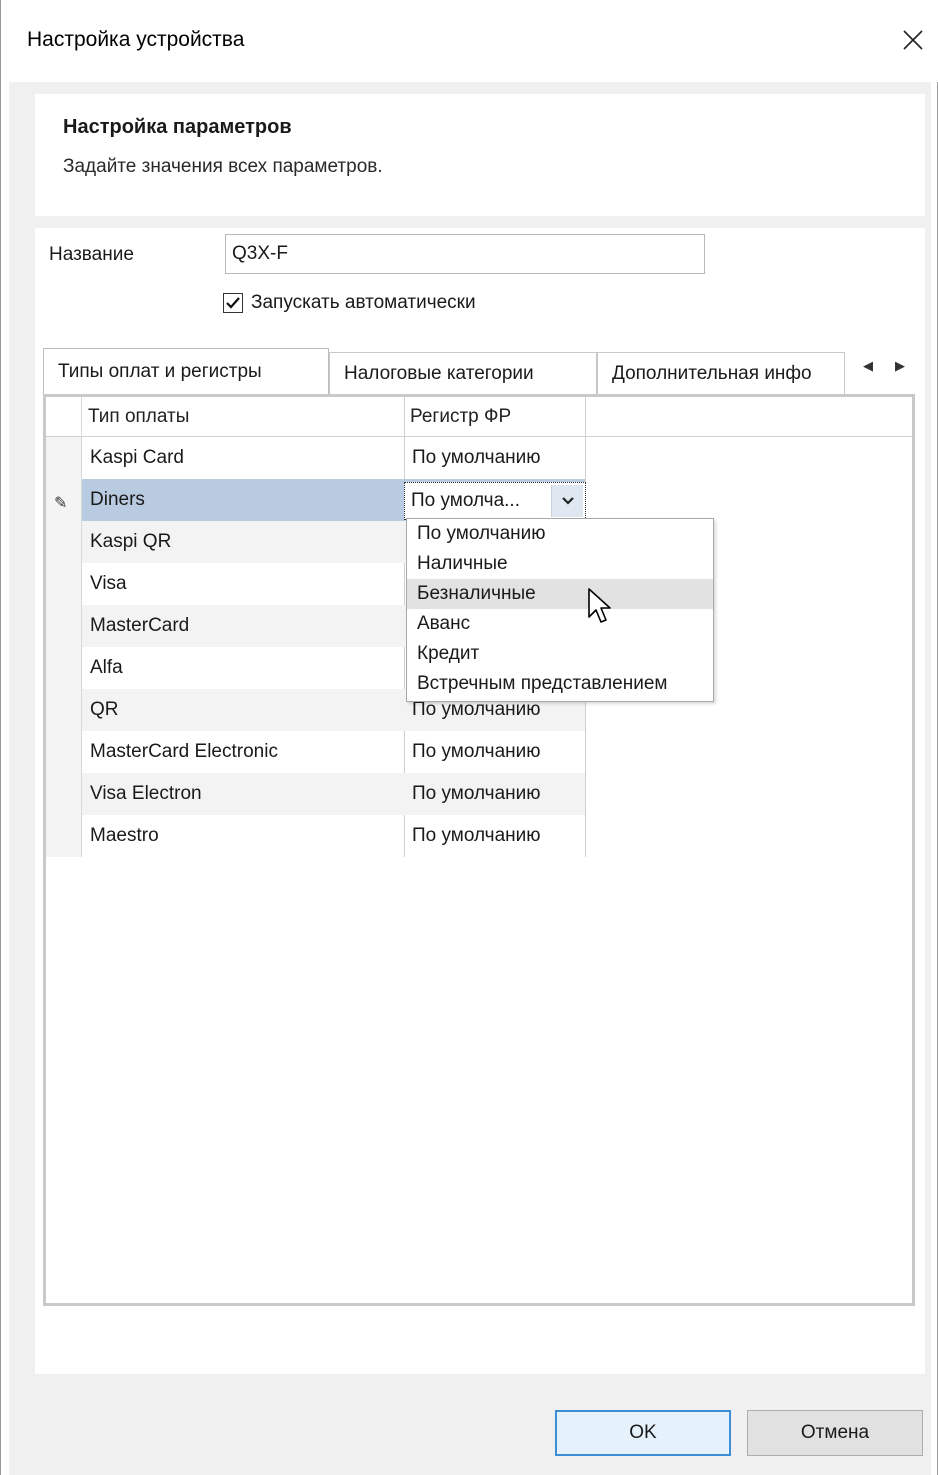 The width and height of the screenshot is (938, 1475). Describe the element at coordinates (131, 541) in the screenshot. I see `cell-payment-type: Kaspi QR` at that location.